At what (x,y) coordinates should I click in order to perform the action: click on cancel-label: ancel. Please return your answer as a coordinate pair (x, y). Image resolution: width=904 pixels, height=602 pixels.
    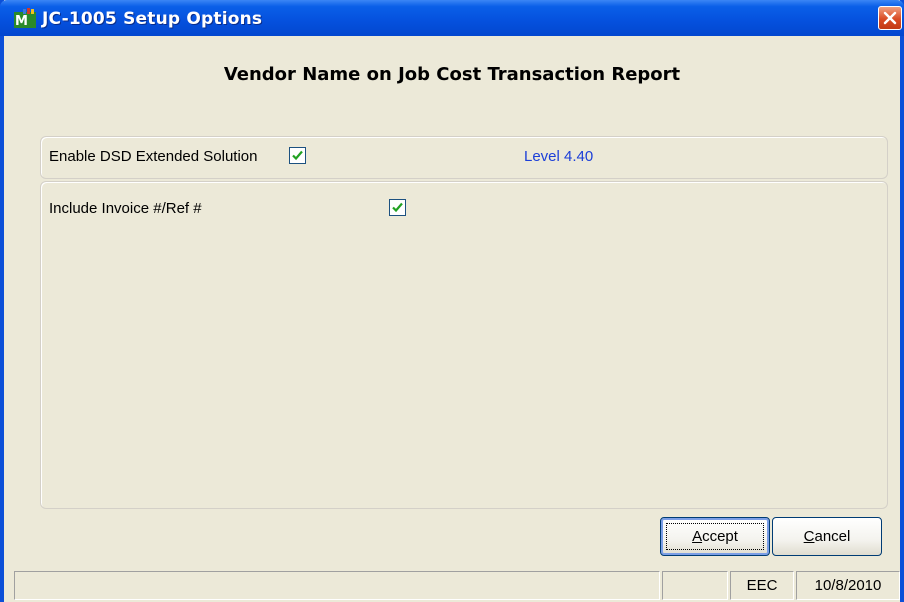
    Looking at the image, I should click on (832, 536).